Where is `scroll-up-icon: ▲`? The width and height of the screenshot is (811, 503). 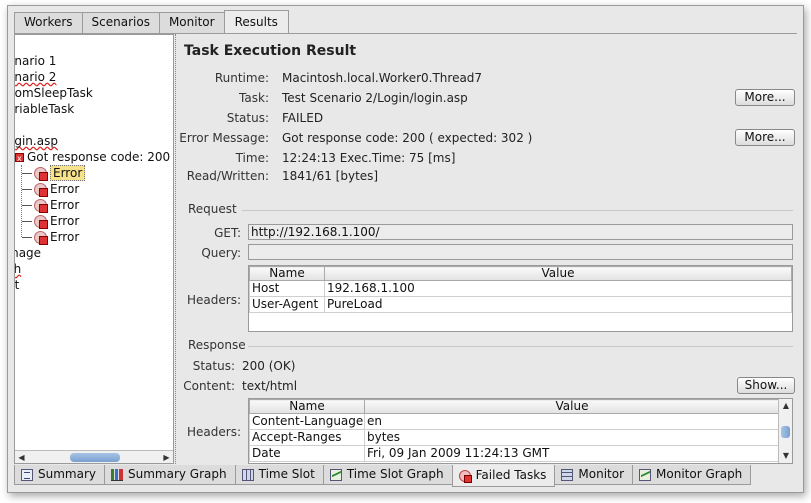 scroll-up-icon: ▲ is located at coordinates (786, 406).